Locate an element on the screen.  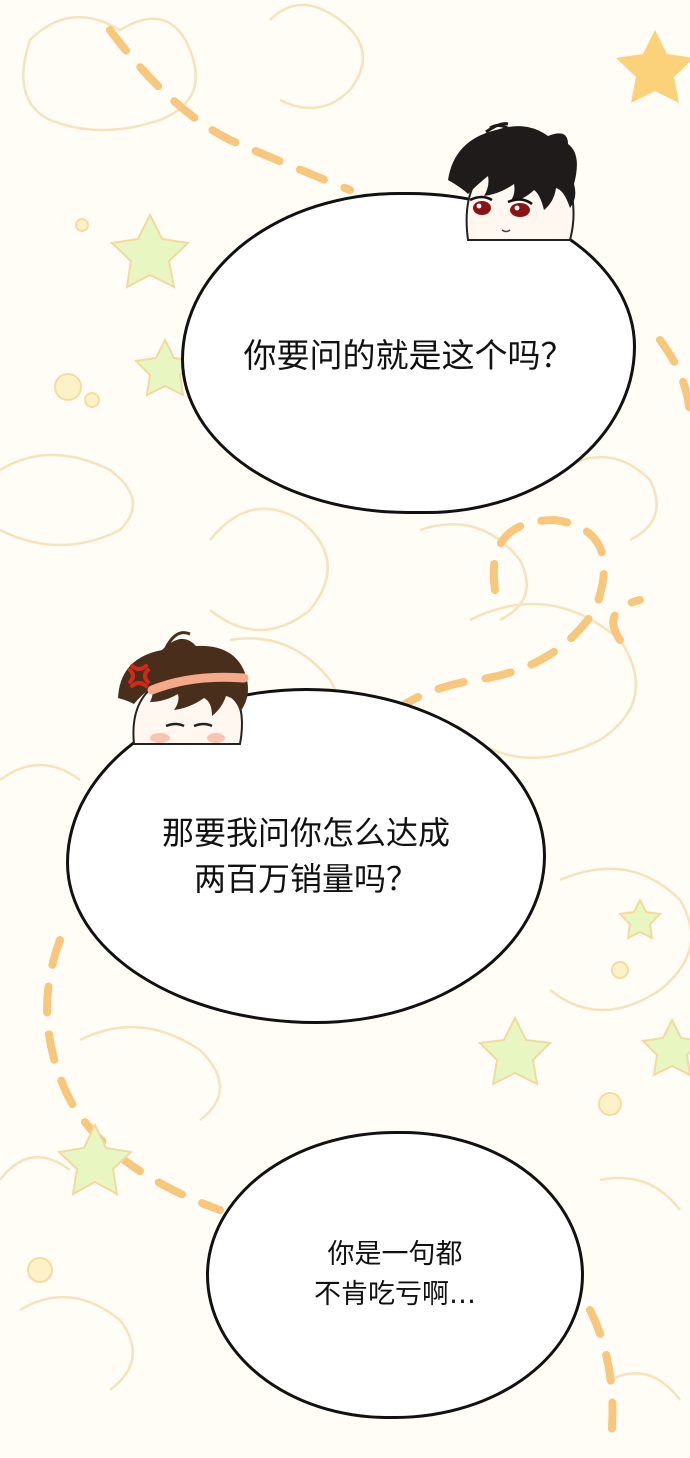
speech-bubble-2-line-1: 那要我问你怎么达成 is located at coordinates (305, 833).